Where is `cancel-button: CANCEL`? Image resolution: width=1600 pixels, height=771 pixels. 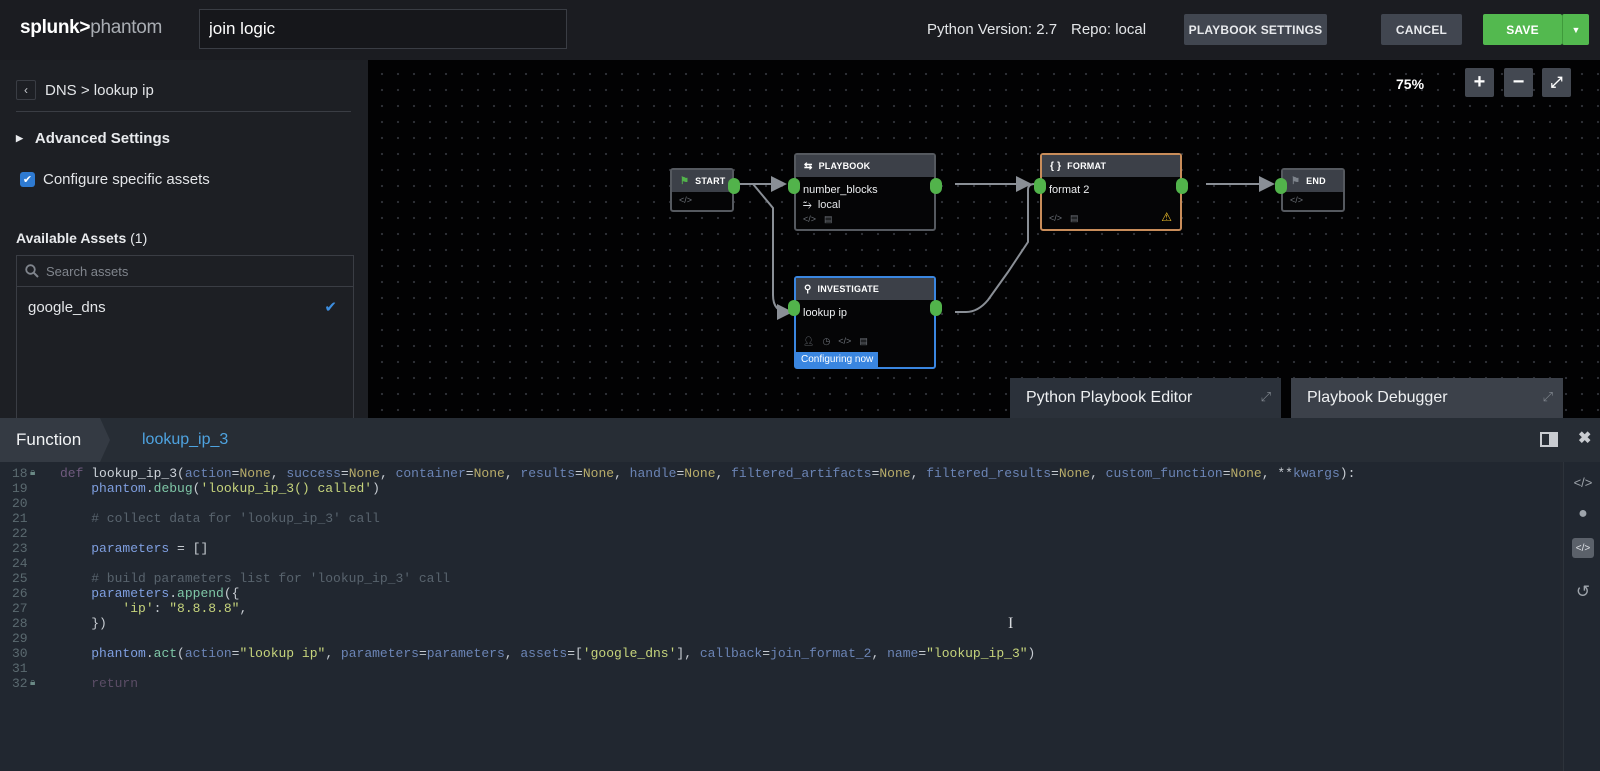 cancel-button: CANCEL is located at coordinates (1421, 29).